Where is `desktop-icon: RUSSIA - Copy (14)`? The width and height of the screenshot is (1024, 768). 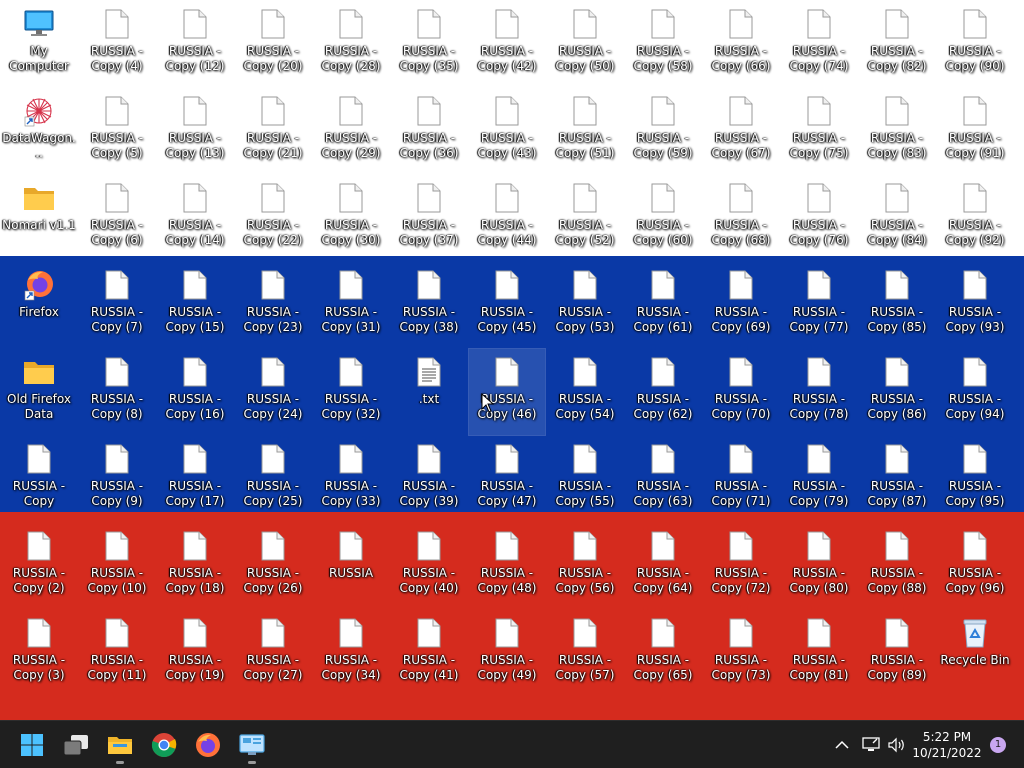 desktop-icon: RUSSIA - Copy (14) is located at coordinates (195, 218).